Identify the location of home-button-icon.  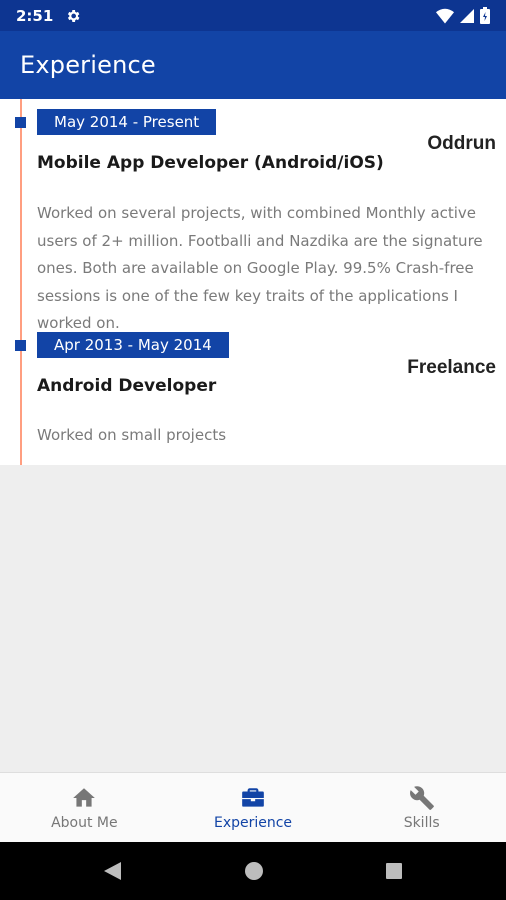
(254, 871).